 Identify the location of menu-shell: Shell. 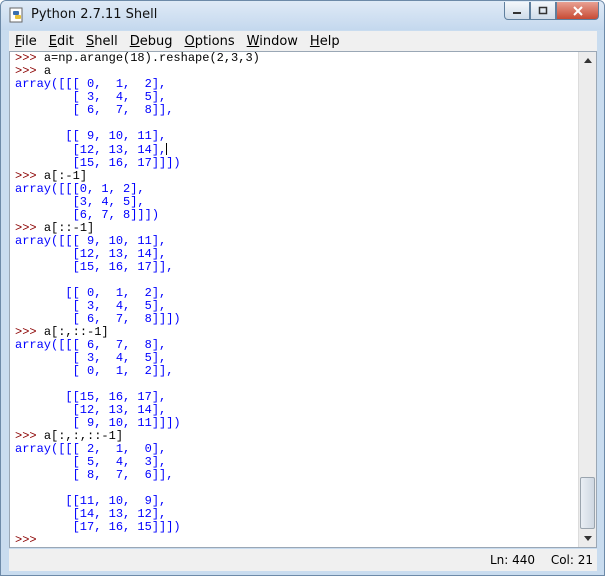
(102, 41).